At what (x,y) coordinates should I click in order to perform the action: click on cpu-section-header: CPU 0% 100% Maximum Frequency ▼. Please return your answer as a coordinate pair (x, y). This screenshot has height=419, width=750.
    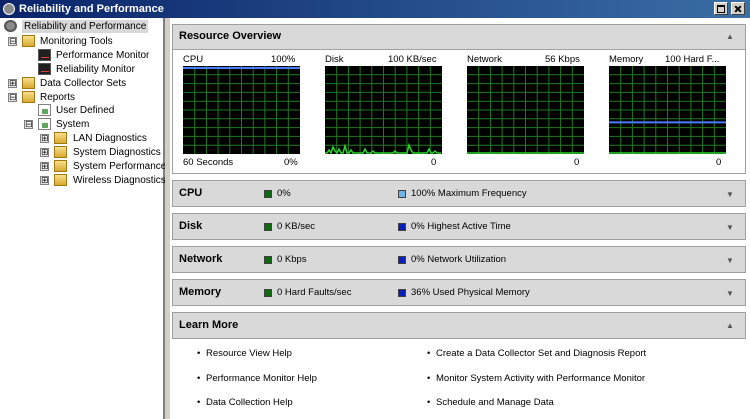
    Looking at the image, I should click on (459, 193).